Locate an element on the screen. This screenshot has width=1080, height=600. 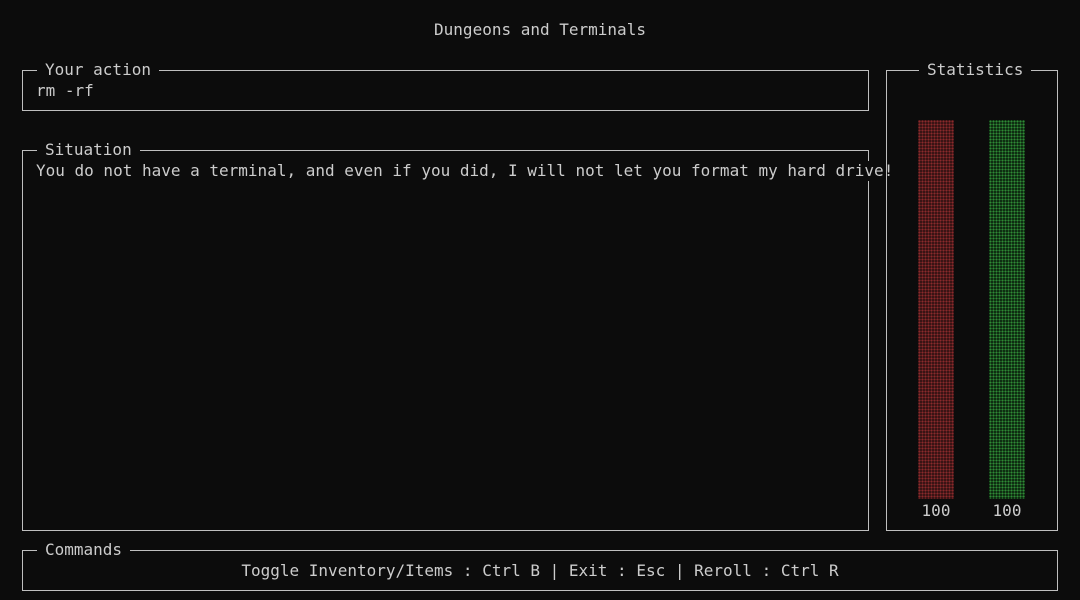
action-panel: Your action rm -rf is located at coordinates (445, 85).